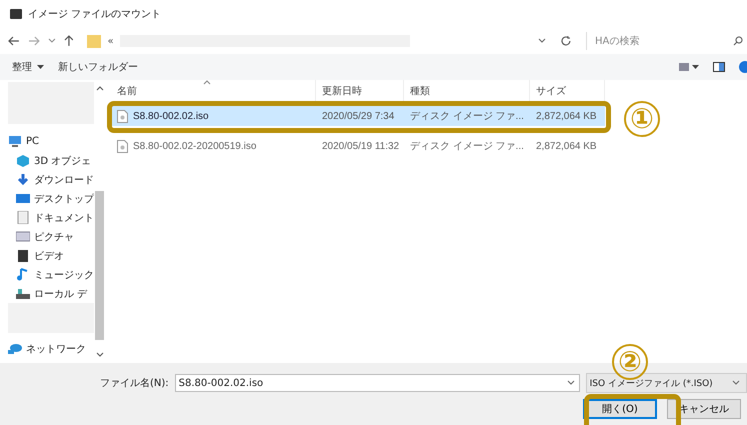  Describe the element at coordinates (15, 348) in the screenshot. I see `network-icon` at that location.